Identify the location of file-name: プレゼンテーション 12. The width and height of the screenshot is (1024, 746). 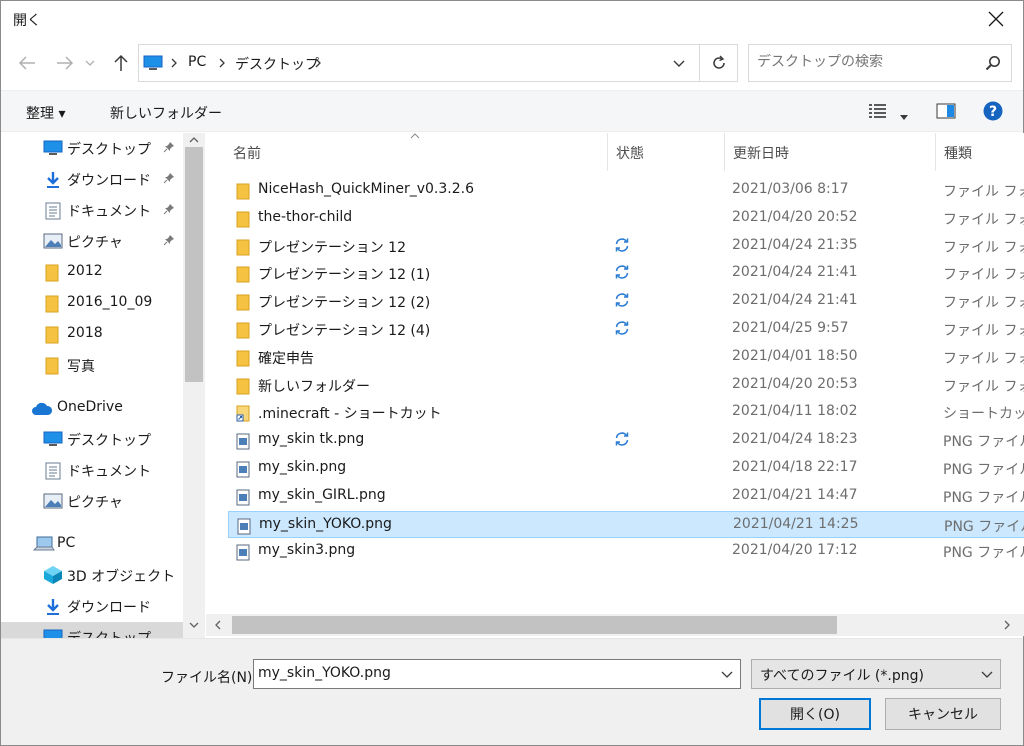
(332, 247).